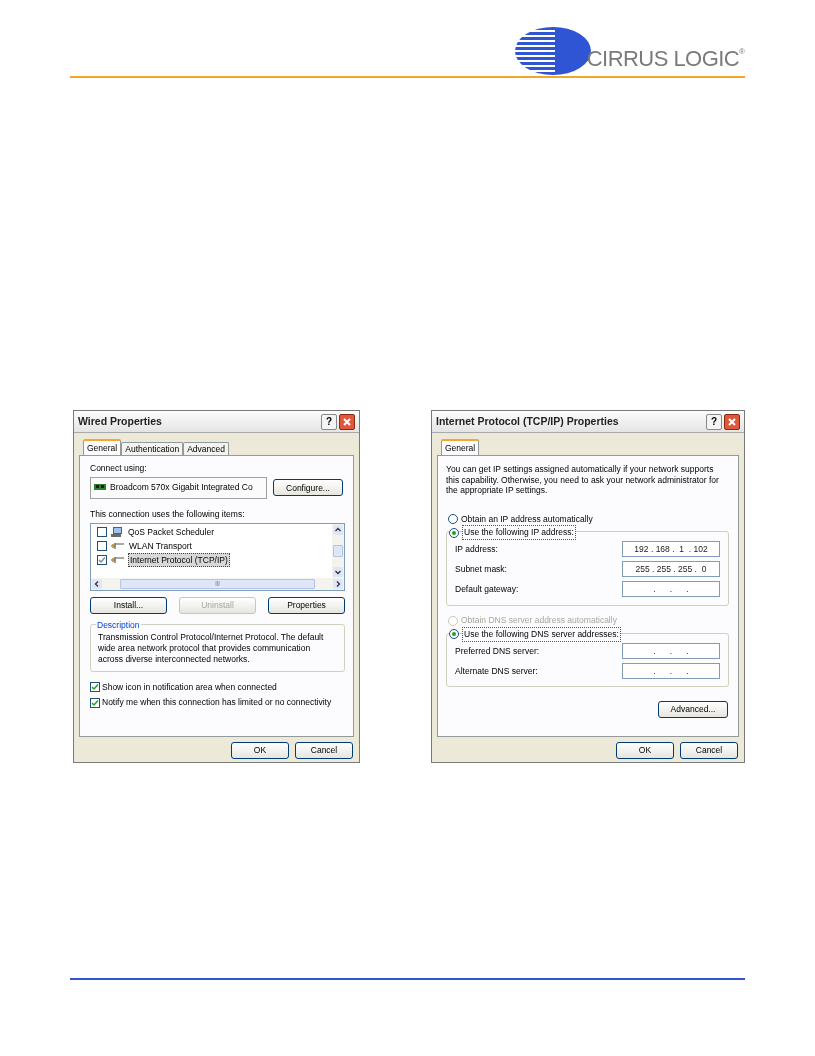 The image size is (815, 1056). What do you see at coordinates (168, 514) in the screenshot?
I see `field-label: This connection uses the following items:` at bounding box center [168, 514].